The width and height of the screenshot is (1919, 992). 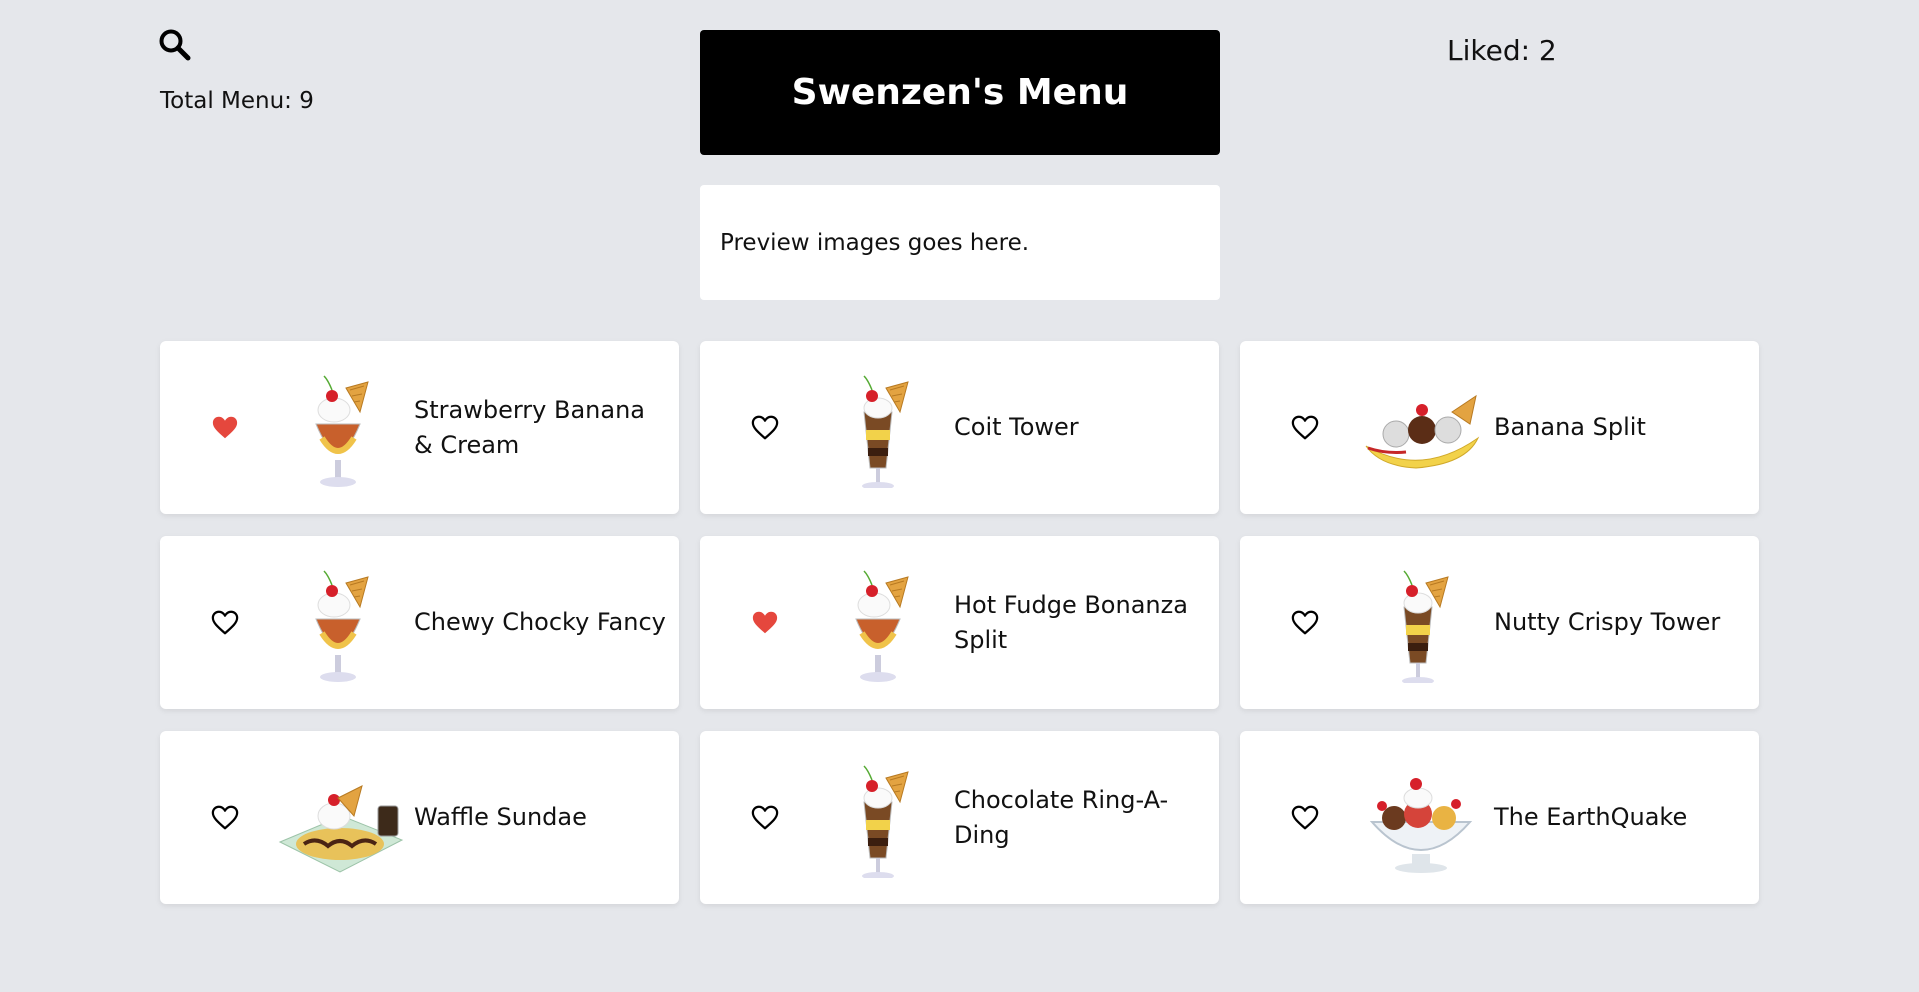 I want to click on search-icon, so click(x=175, y=45).